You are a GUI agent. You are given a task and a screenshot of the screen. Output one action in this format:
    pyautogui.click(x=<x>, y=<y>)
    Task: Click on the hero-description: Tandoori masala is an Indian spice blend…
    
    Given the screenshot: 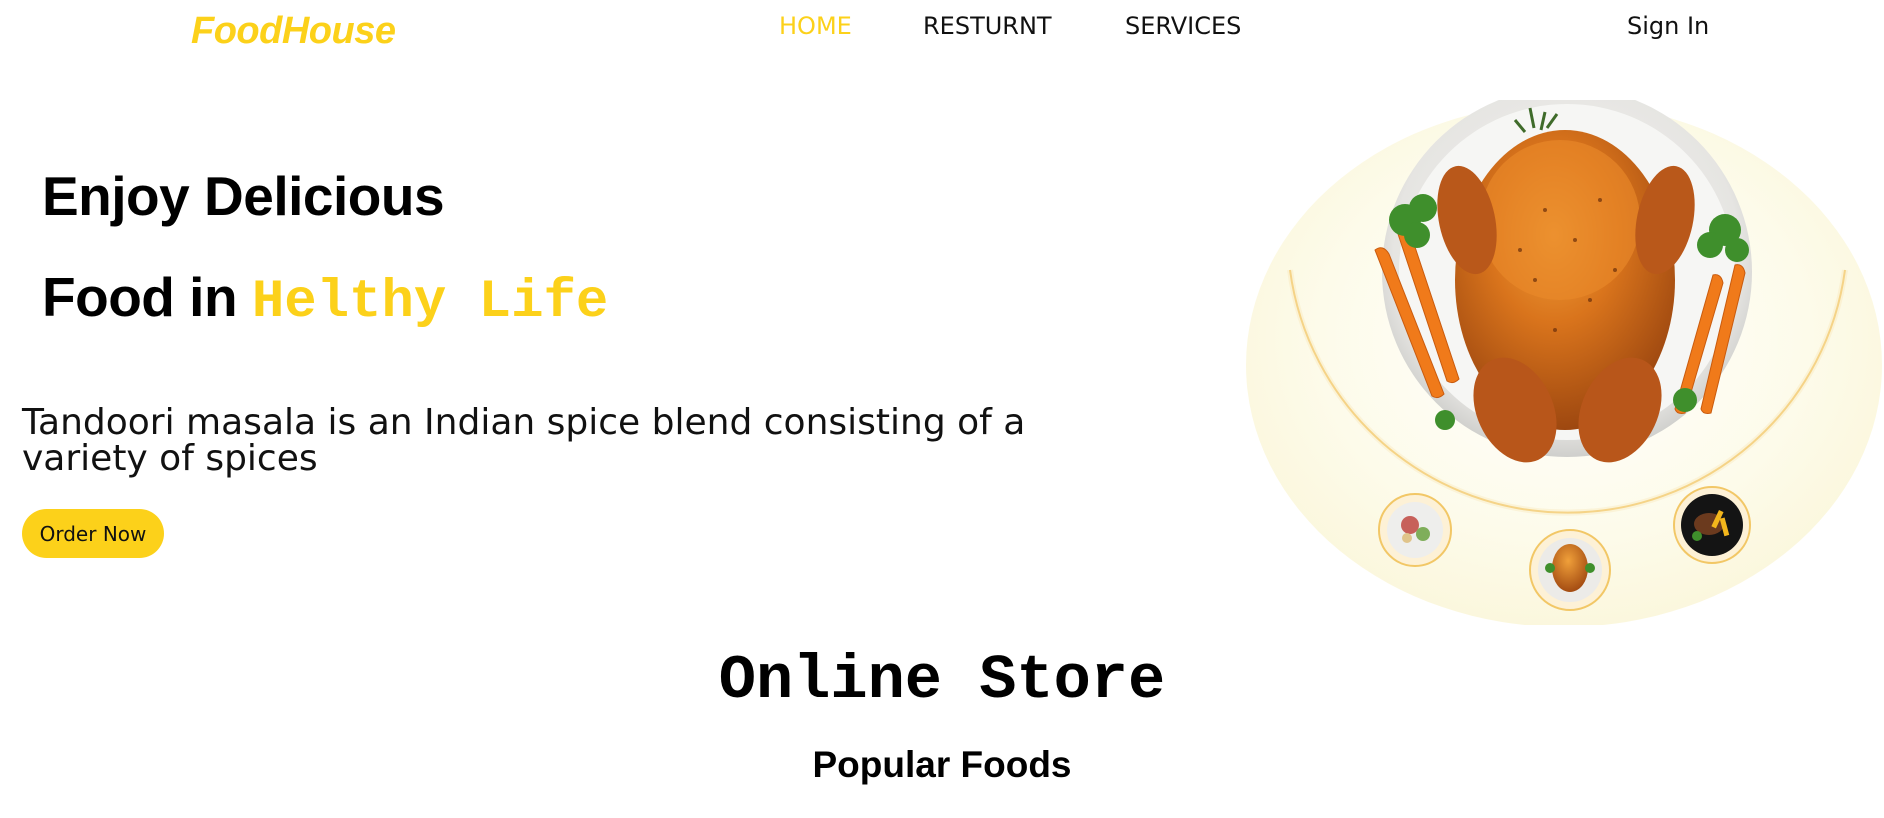 What is the action you would take?
    pyautogui.click(x=524, y=440)
    